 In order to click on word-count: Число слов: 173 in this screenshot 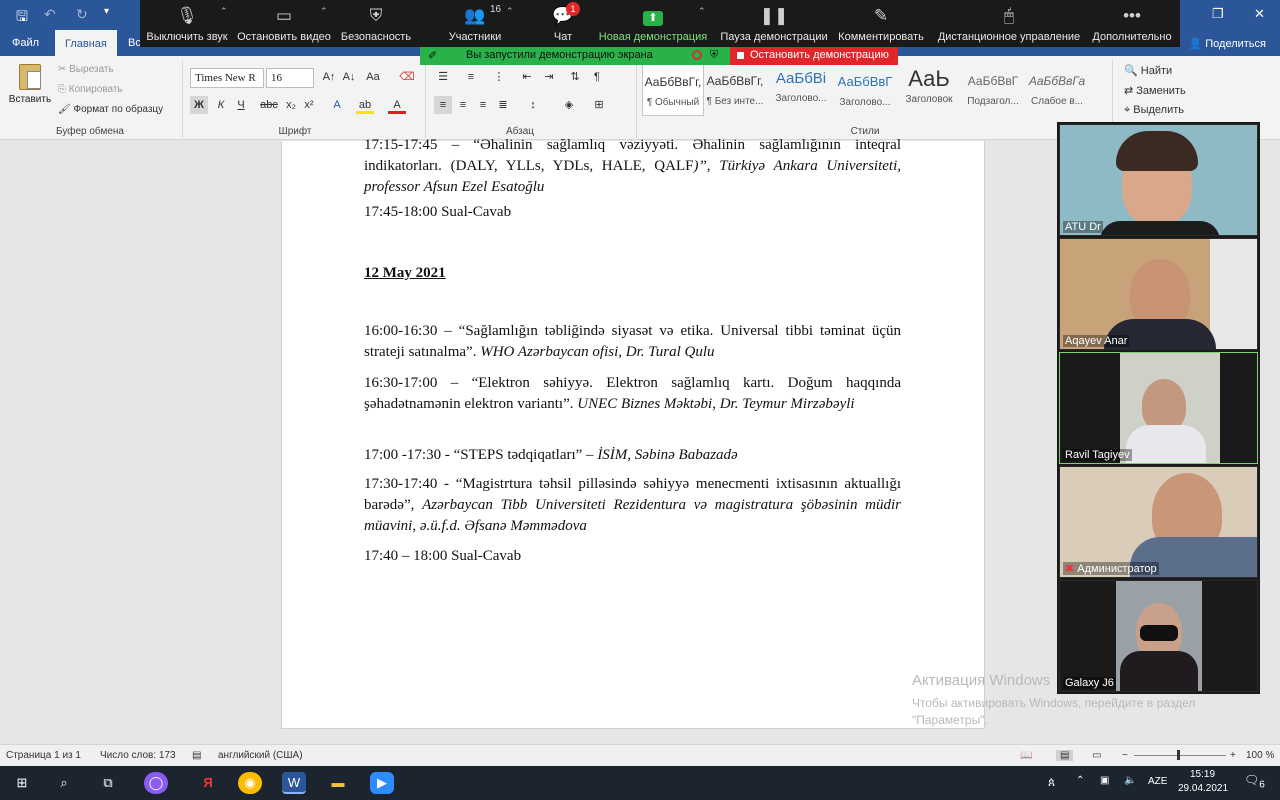, I will do `click(138, 755)`.